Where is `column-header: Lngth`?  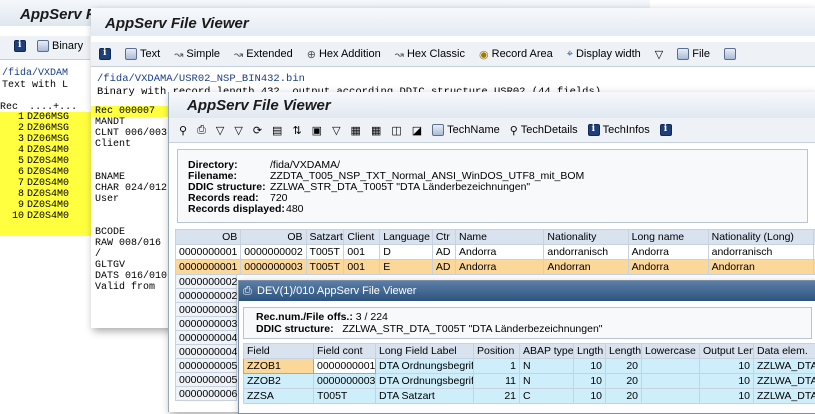 column-header: Lngth is located at coordinates (590, 351).